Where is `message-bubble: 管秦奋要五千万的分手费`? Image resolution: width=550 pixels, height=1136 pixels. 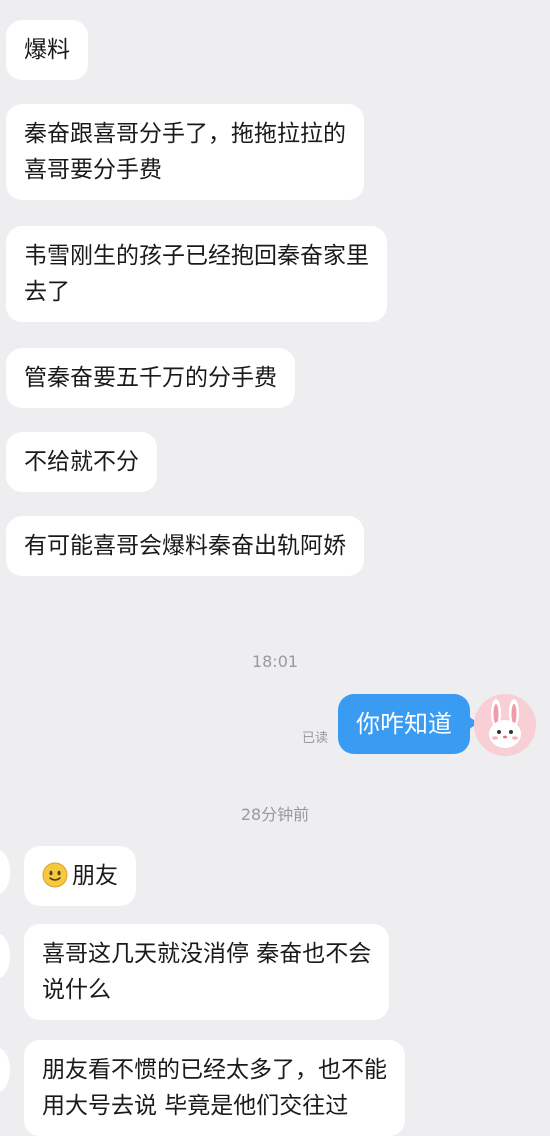 message-bubble: 管秦奋要五千万的分手费 is located at coordinates (150, 378).